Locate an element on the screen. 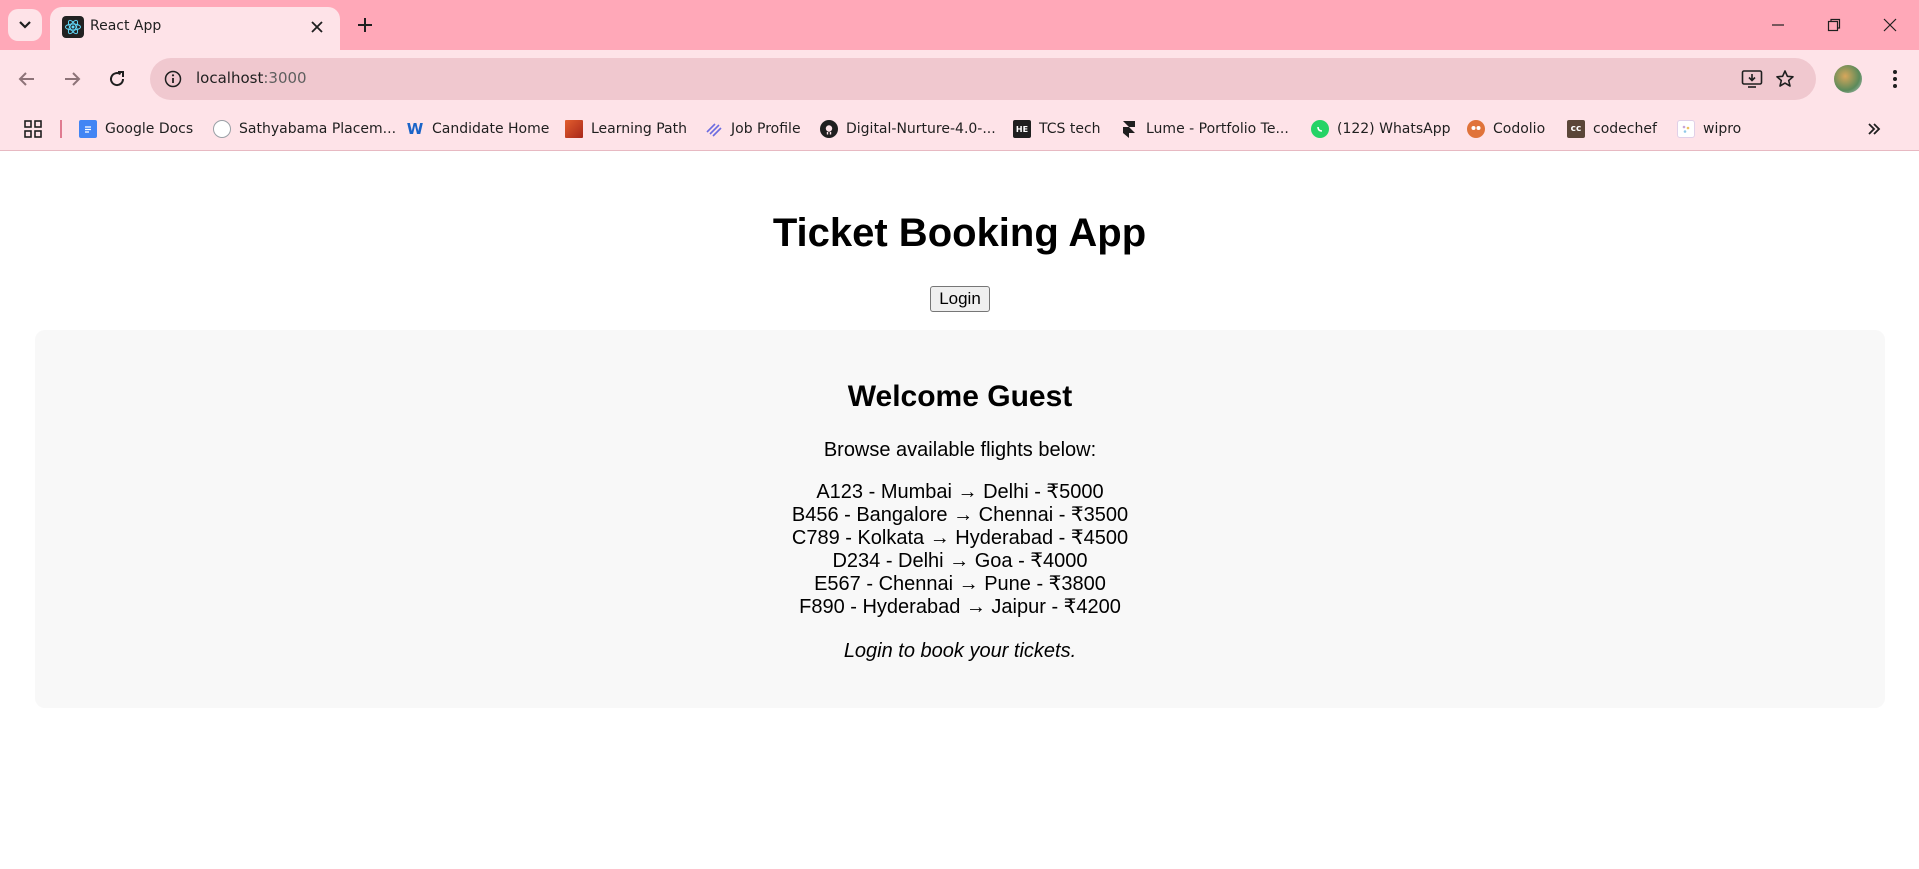 This screenshot has height=869, width=1919. chevron-down-icon is located at coordinates (25, 25).